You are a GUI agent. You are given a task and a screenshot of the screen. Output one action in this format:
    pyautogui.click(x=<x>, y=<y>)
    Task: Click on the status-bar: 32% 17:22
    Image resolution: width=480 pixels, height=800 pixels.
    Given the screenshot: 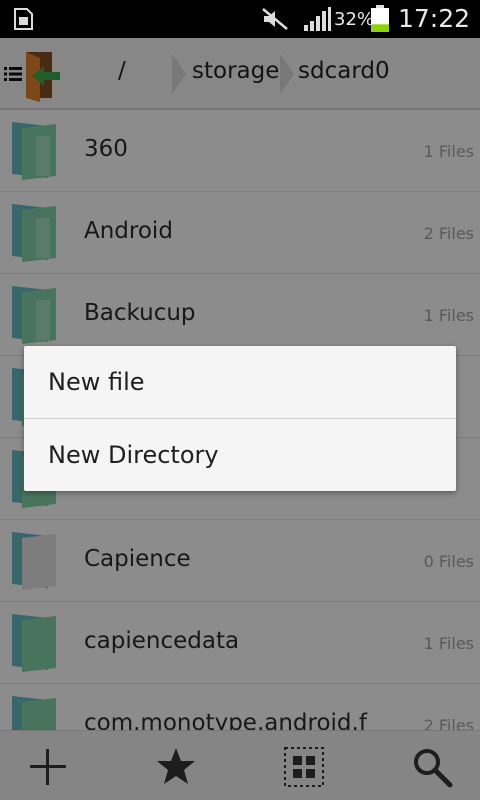 What is the action you would take?
    pyautogui.click(x=240, y=19)
    